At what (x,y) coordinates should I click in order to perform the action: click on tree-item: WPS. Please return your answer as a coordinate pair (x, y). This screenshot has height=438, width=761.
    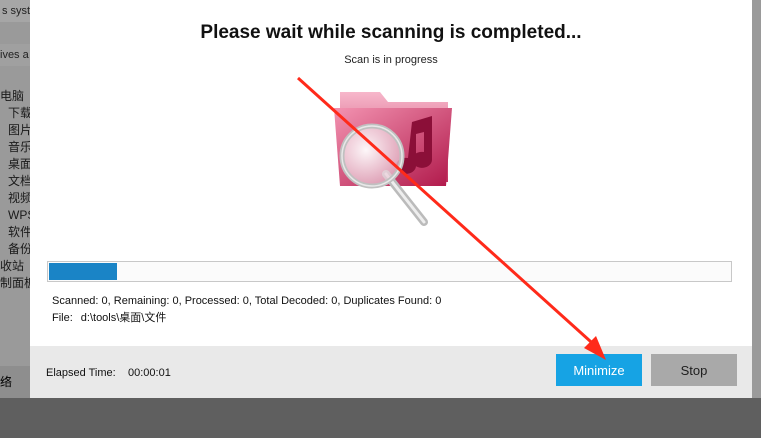
    Looking at the image, I should click on (19, 215).